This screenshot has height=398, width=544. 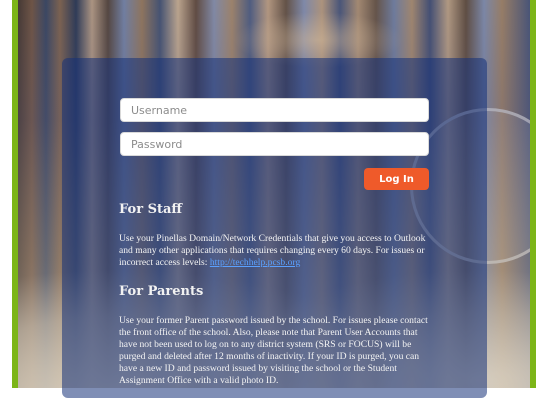 I want to click on right-frame-border, so click(x=533, y=194).